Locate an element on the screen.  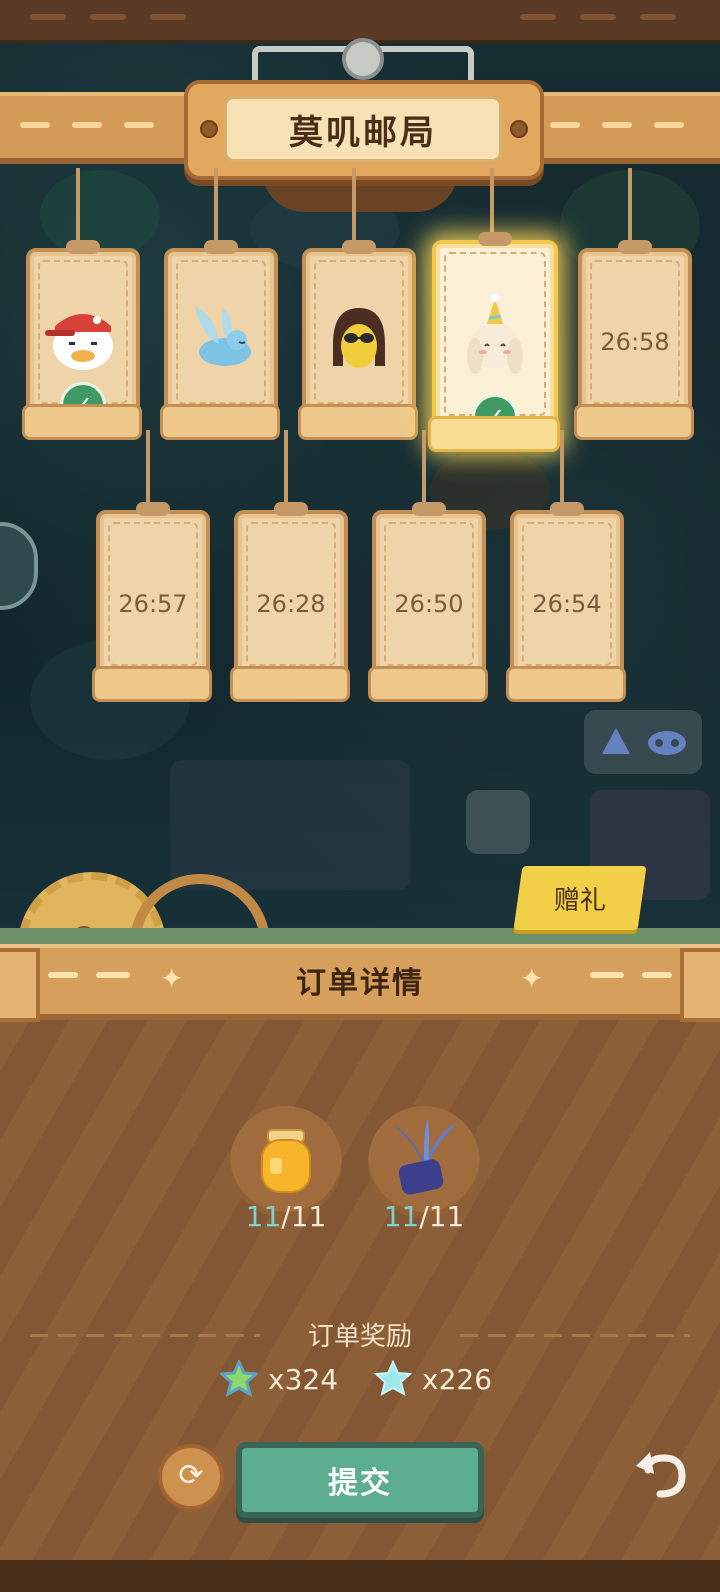
order-tag-4-selected: ✓ is located at coordinates (494, 342).